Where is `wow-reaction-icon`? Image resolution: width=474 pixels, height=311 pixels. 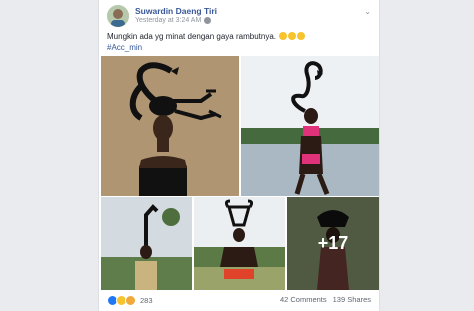
wow-reaction-icon is located at coordinates (130, 300).